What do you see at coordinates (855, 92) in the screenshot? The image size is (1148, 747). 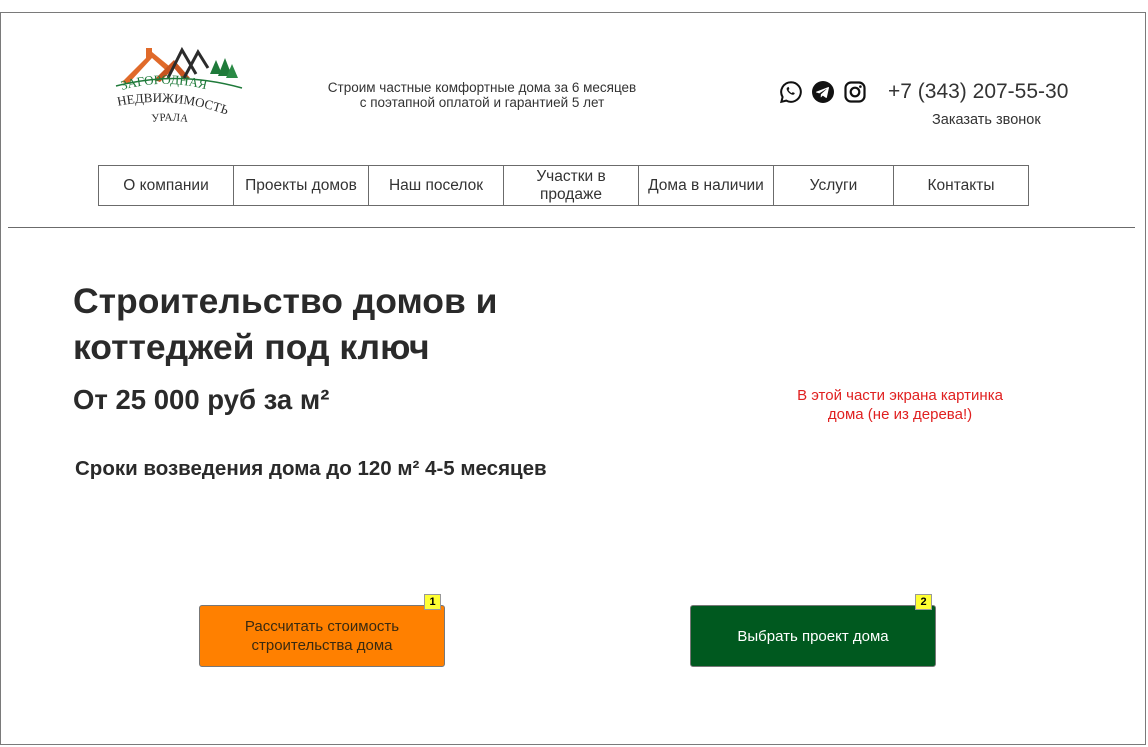 I see `instagram-icon` at bounding box center [855, 92].